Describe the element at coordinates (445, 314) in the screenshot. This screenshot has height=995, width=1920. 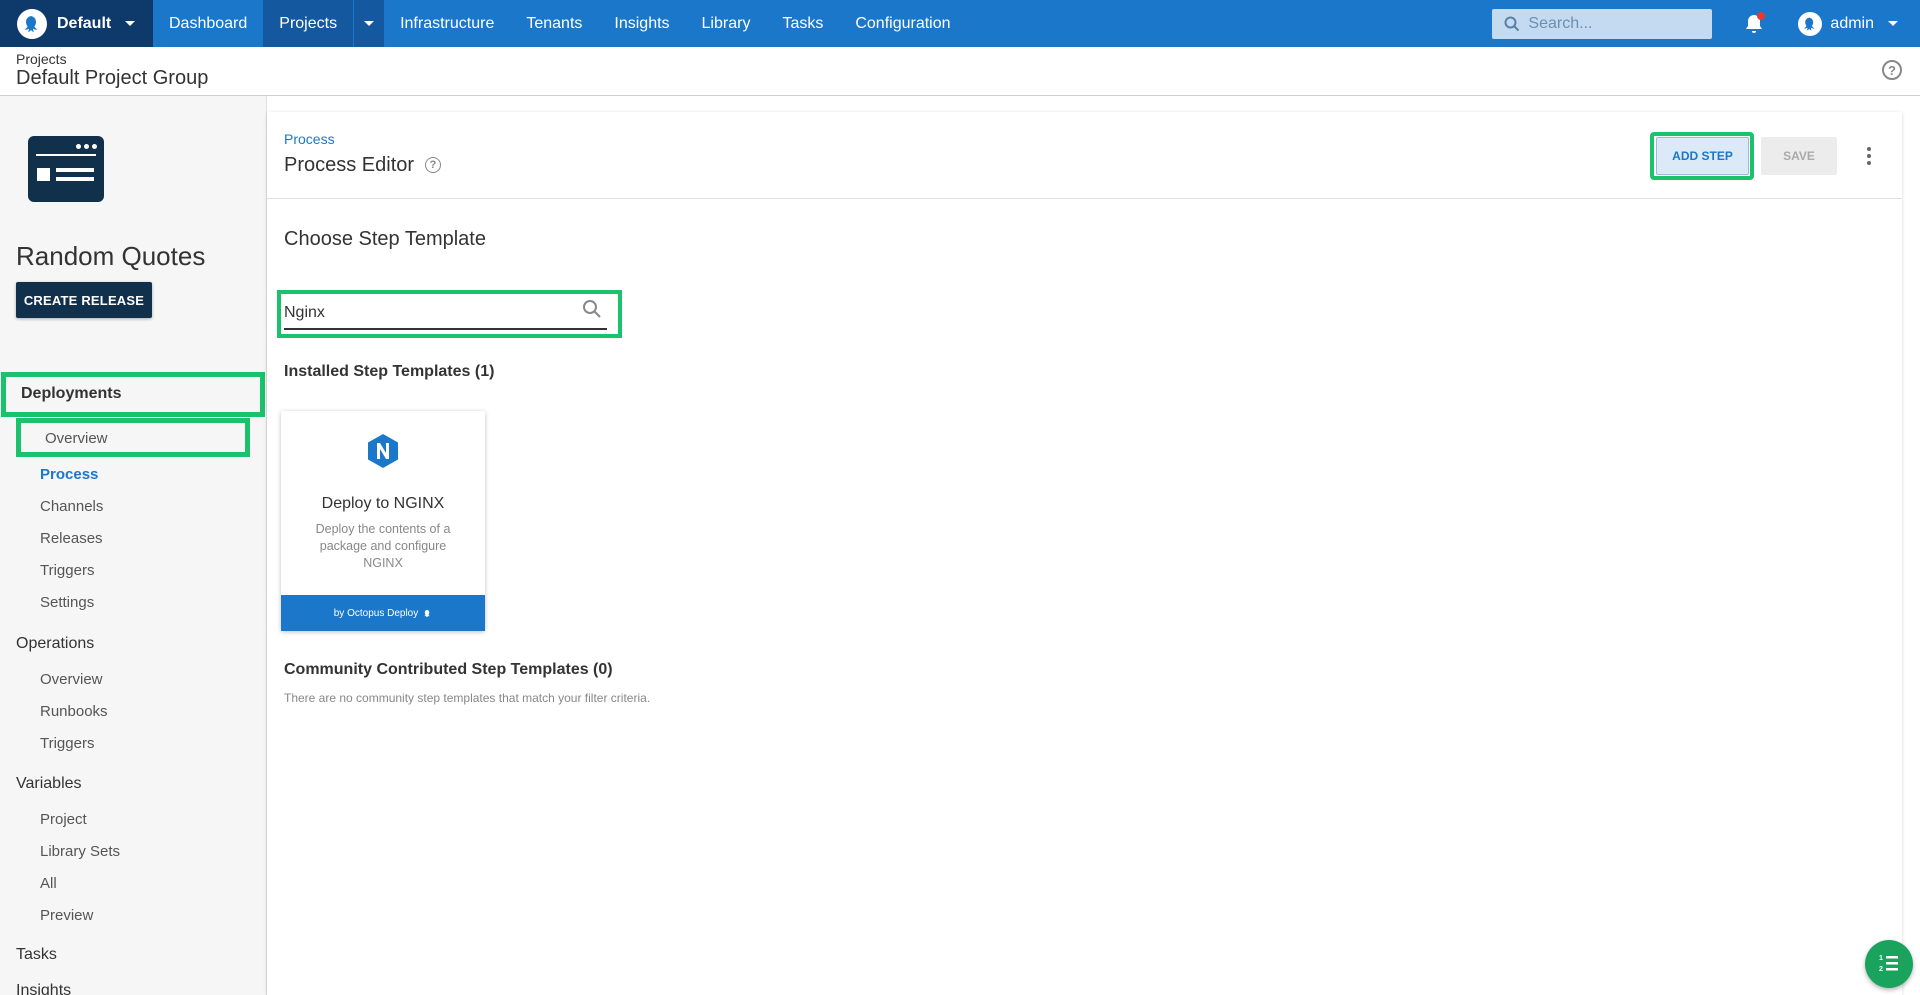
I see `step-template-filter-input` at that location.